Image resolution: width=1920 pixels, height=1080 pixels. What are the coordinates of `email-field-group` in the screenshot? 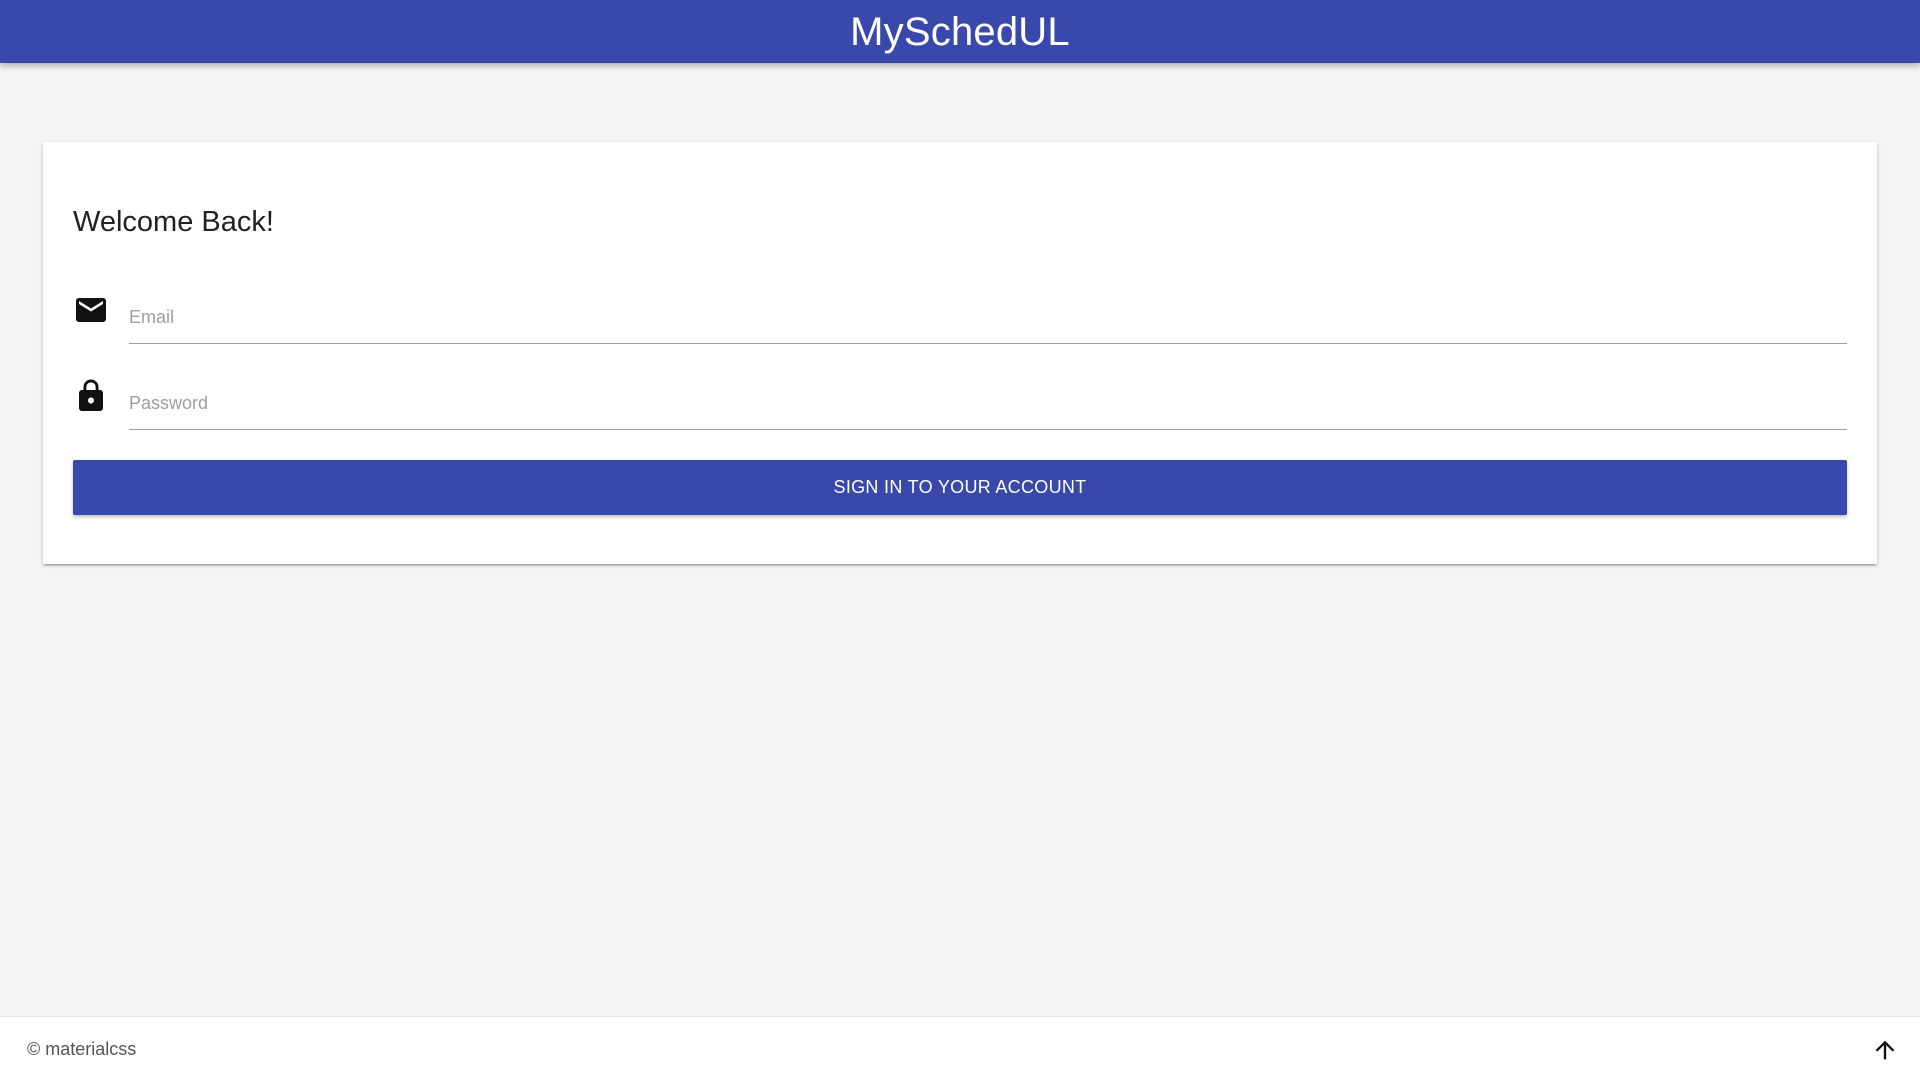 It's located at (960, 323).